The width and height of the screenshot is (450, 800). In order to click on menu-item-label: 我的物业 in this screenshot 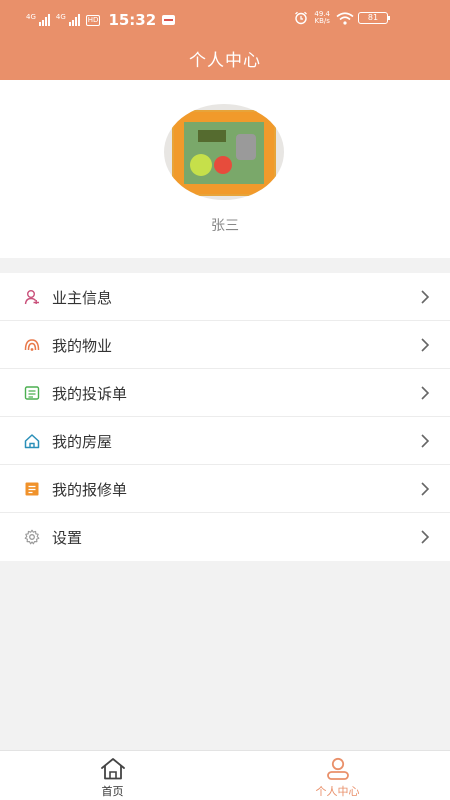, I will do `click(82, 346)`.